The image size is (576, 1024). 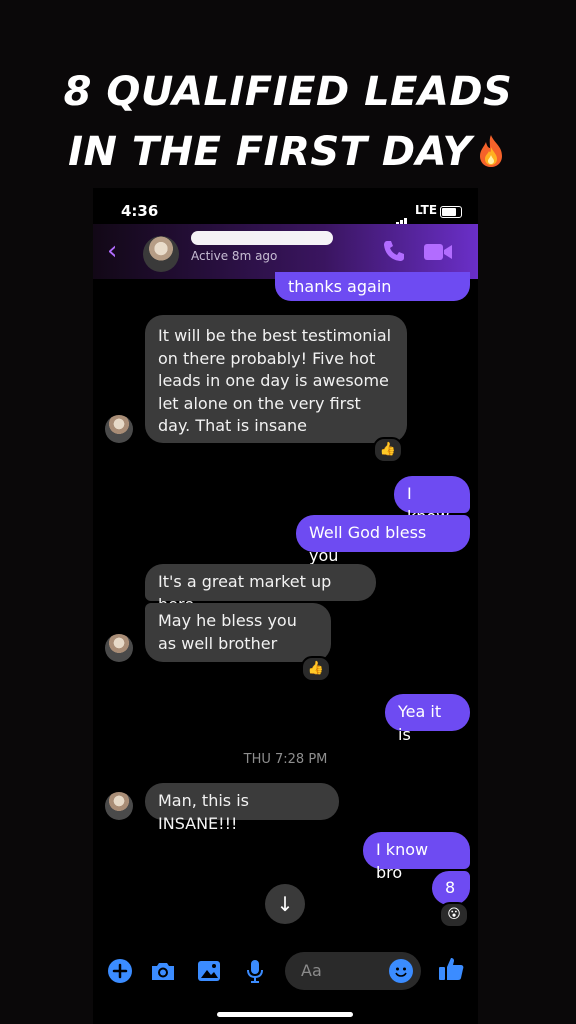 What do you see at coordinates (416, 857) in the screenshot?
I see `message-bubble: I know bro` at bounding box center [416, 857].